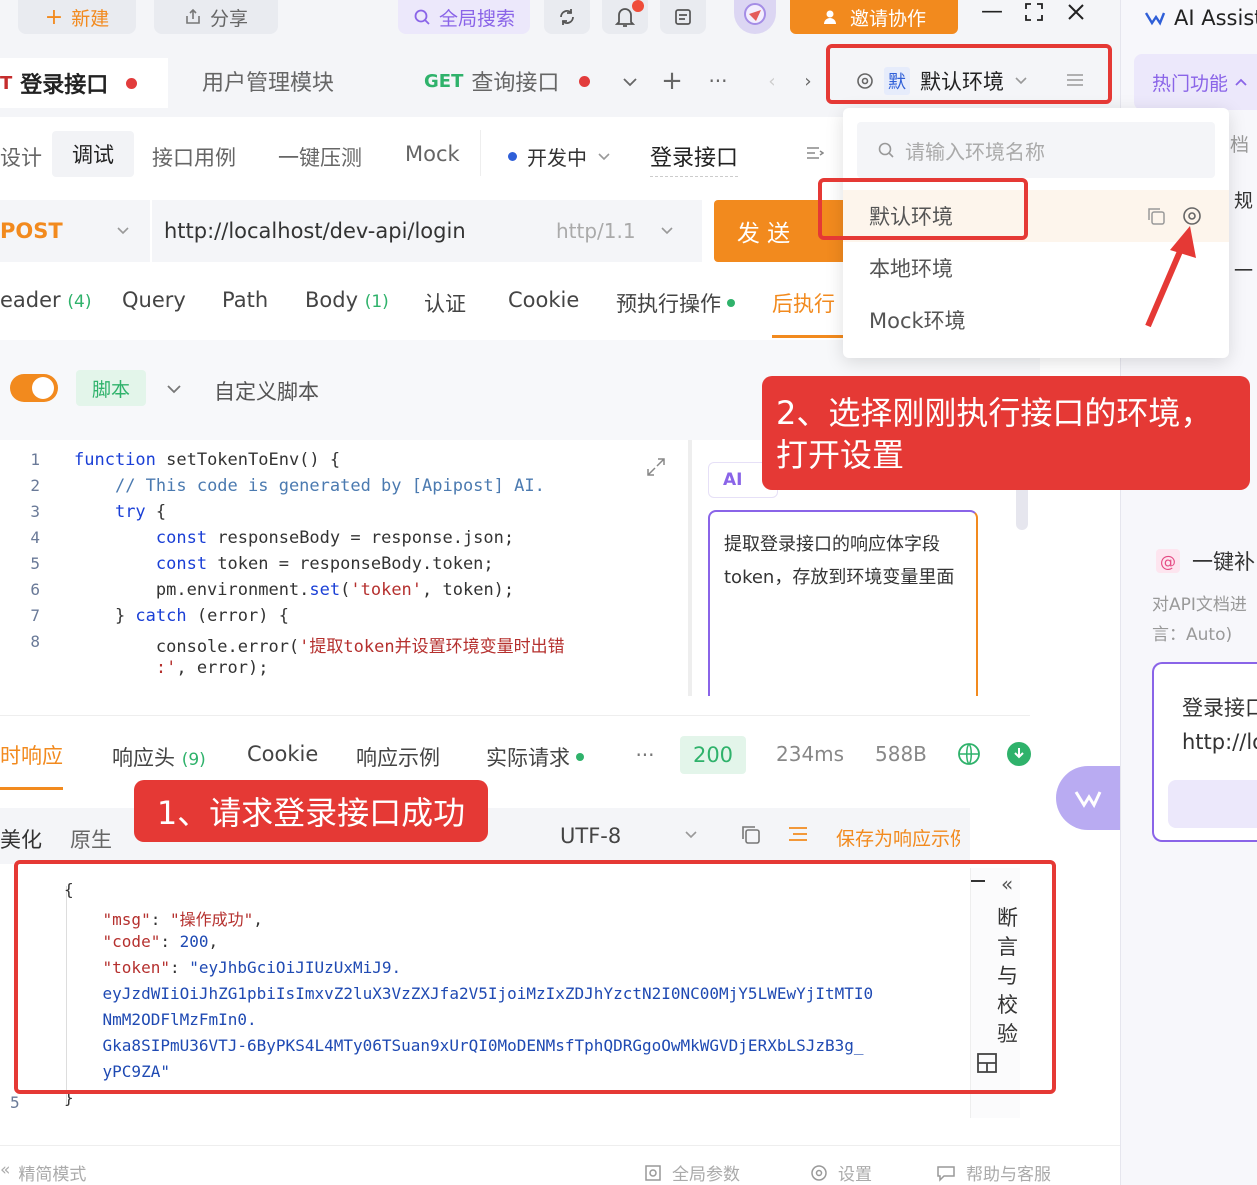 This screenshot has height=1185, width=1257. Describe the element at coordinates (535, 757) in the screenshot. I see `response-tab-actual-request: 实际请求` at that location.